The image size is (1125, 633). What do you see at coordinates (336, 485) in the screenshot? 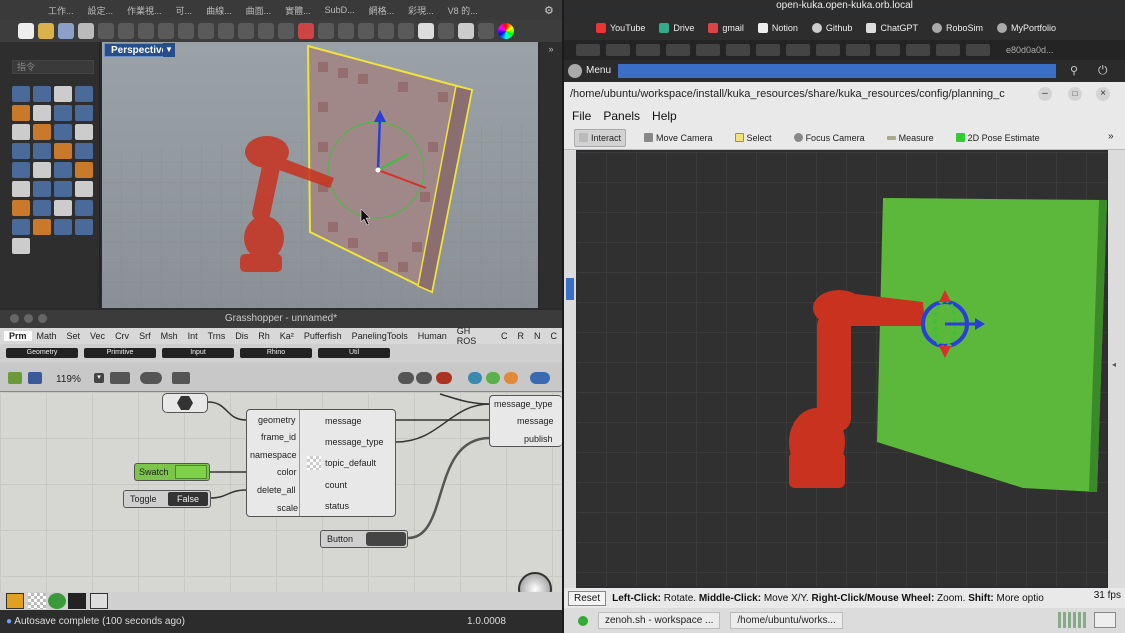
I see `output-count: count` at bounding box center [336, 485].